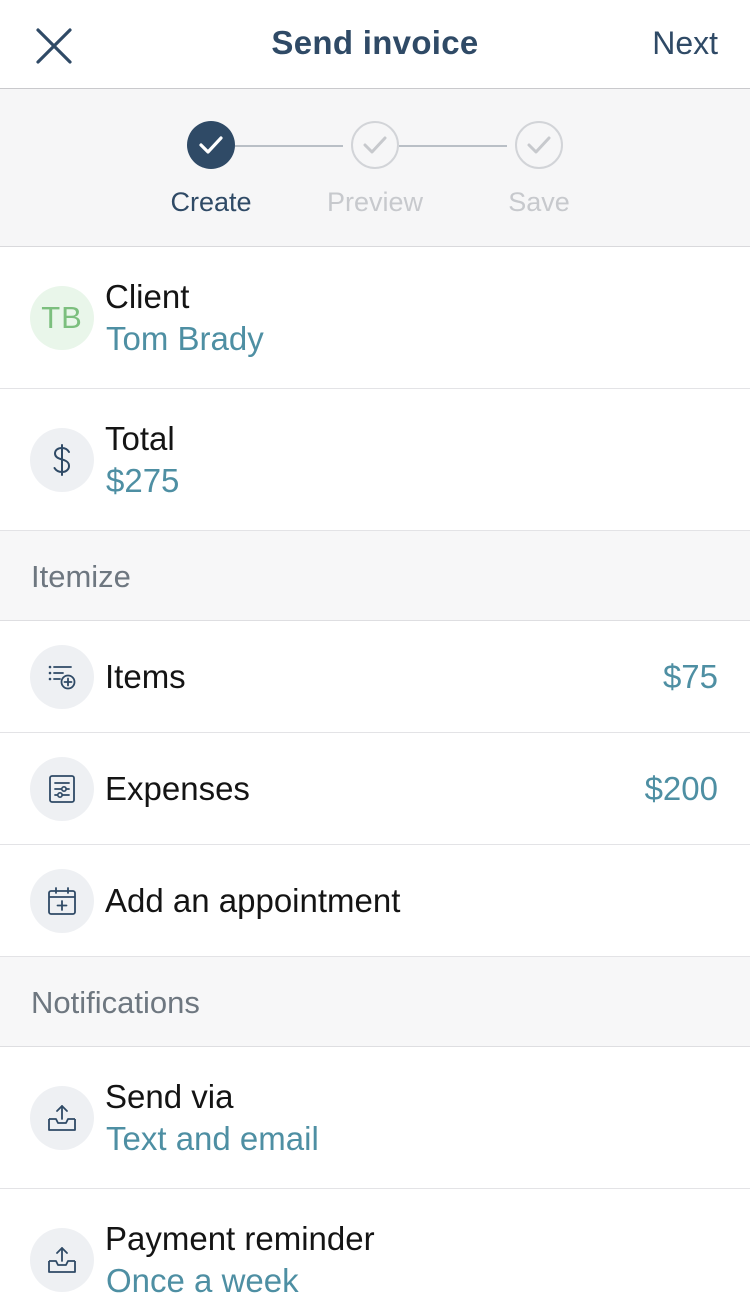  What do you see at coordinates (62, 460) in the screenshot?
I see `dollar-icon` at bounding box center [62, 460].